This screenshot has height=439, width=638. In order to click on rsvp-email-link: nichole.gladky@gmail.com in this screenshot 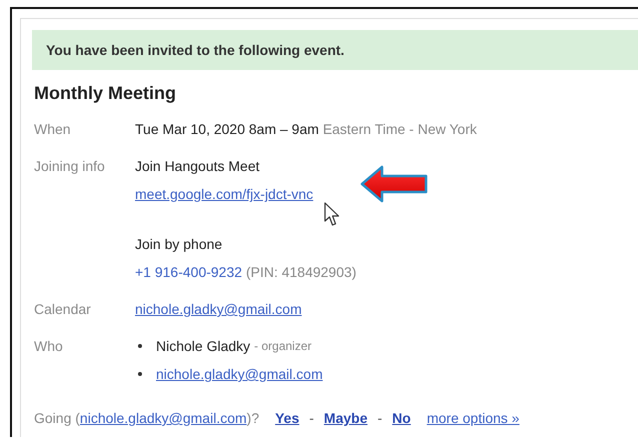, I will do `click(163, 418)`.